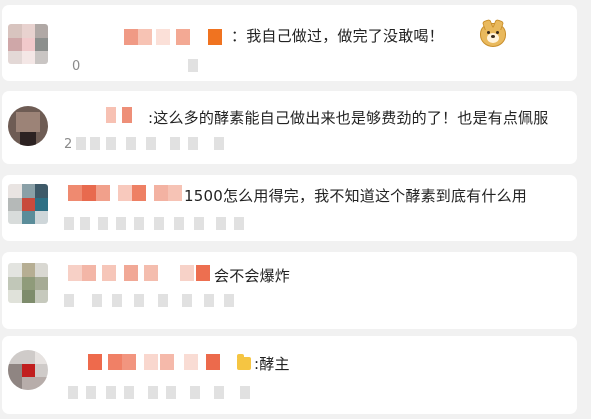  What do you see at coordinates (252, 276) in the screenshot?
I see `comment-text: 会不会爆炸` at bounding box center [252, 276].